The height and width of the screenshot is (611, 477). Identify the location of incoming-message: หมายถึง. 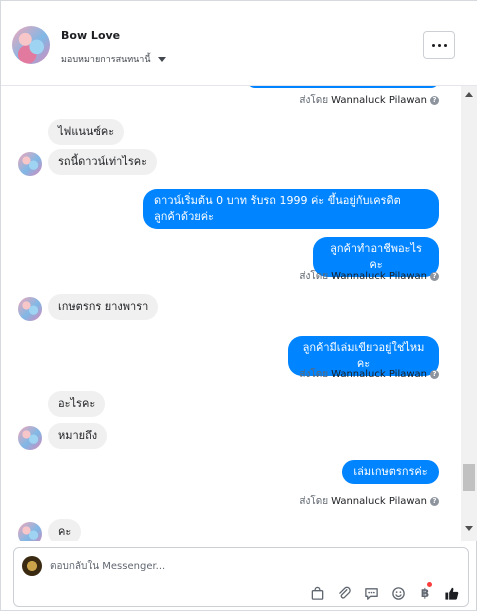
(78, 436).